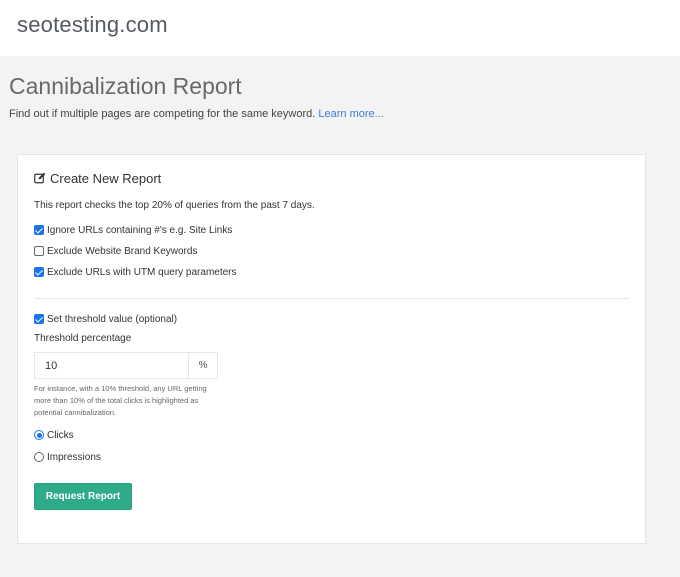 Image resolution: width=680 pixels, height=577 pixels. What do you see at coordinates (340, 28) in the screenshot?
I see `top-navbar: seotesting.com` at bounding box center [340, 28].